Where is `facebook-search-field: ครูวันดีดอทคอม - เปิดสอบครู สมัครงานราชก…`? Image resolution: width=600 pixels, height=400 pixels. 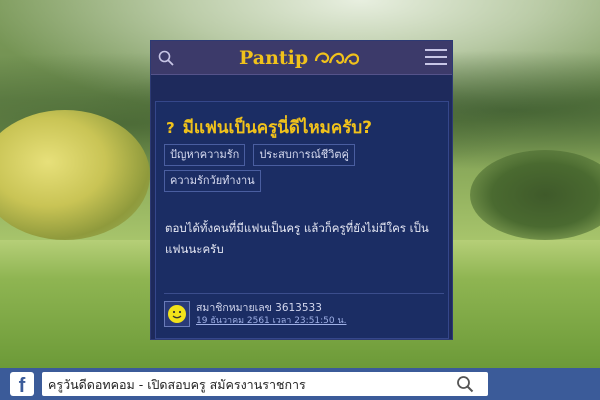 facebook-search-field: ครูวันดีดอทคอม - เปิดสอบครู สมัครงานราชก… is located at coordinates (265, 384).